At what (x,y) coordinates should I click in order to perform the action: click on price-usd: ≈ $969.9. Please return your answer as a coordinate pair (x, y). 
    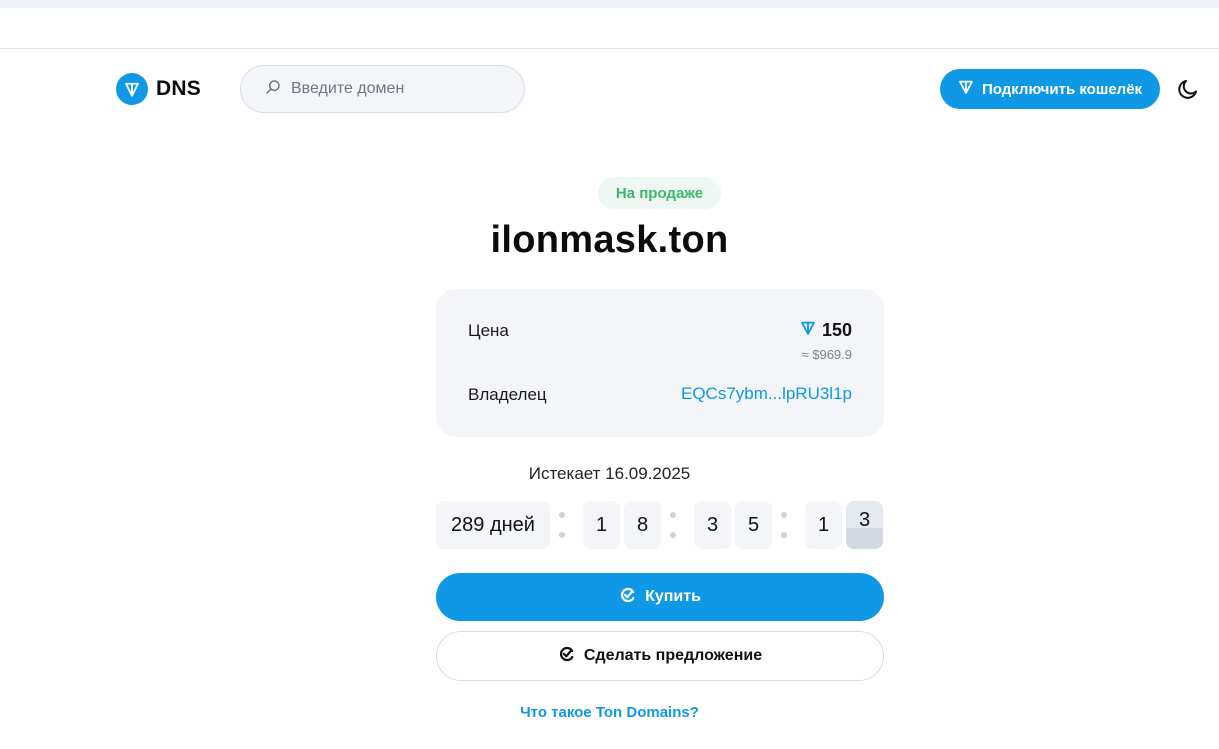
    Looking at the image, I should click on (826, 354).